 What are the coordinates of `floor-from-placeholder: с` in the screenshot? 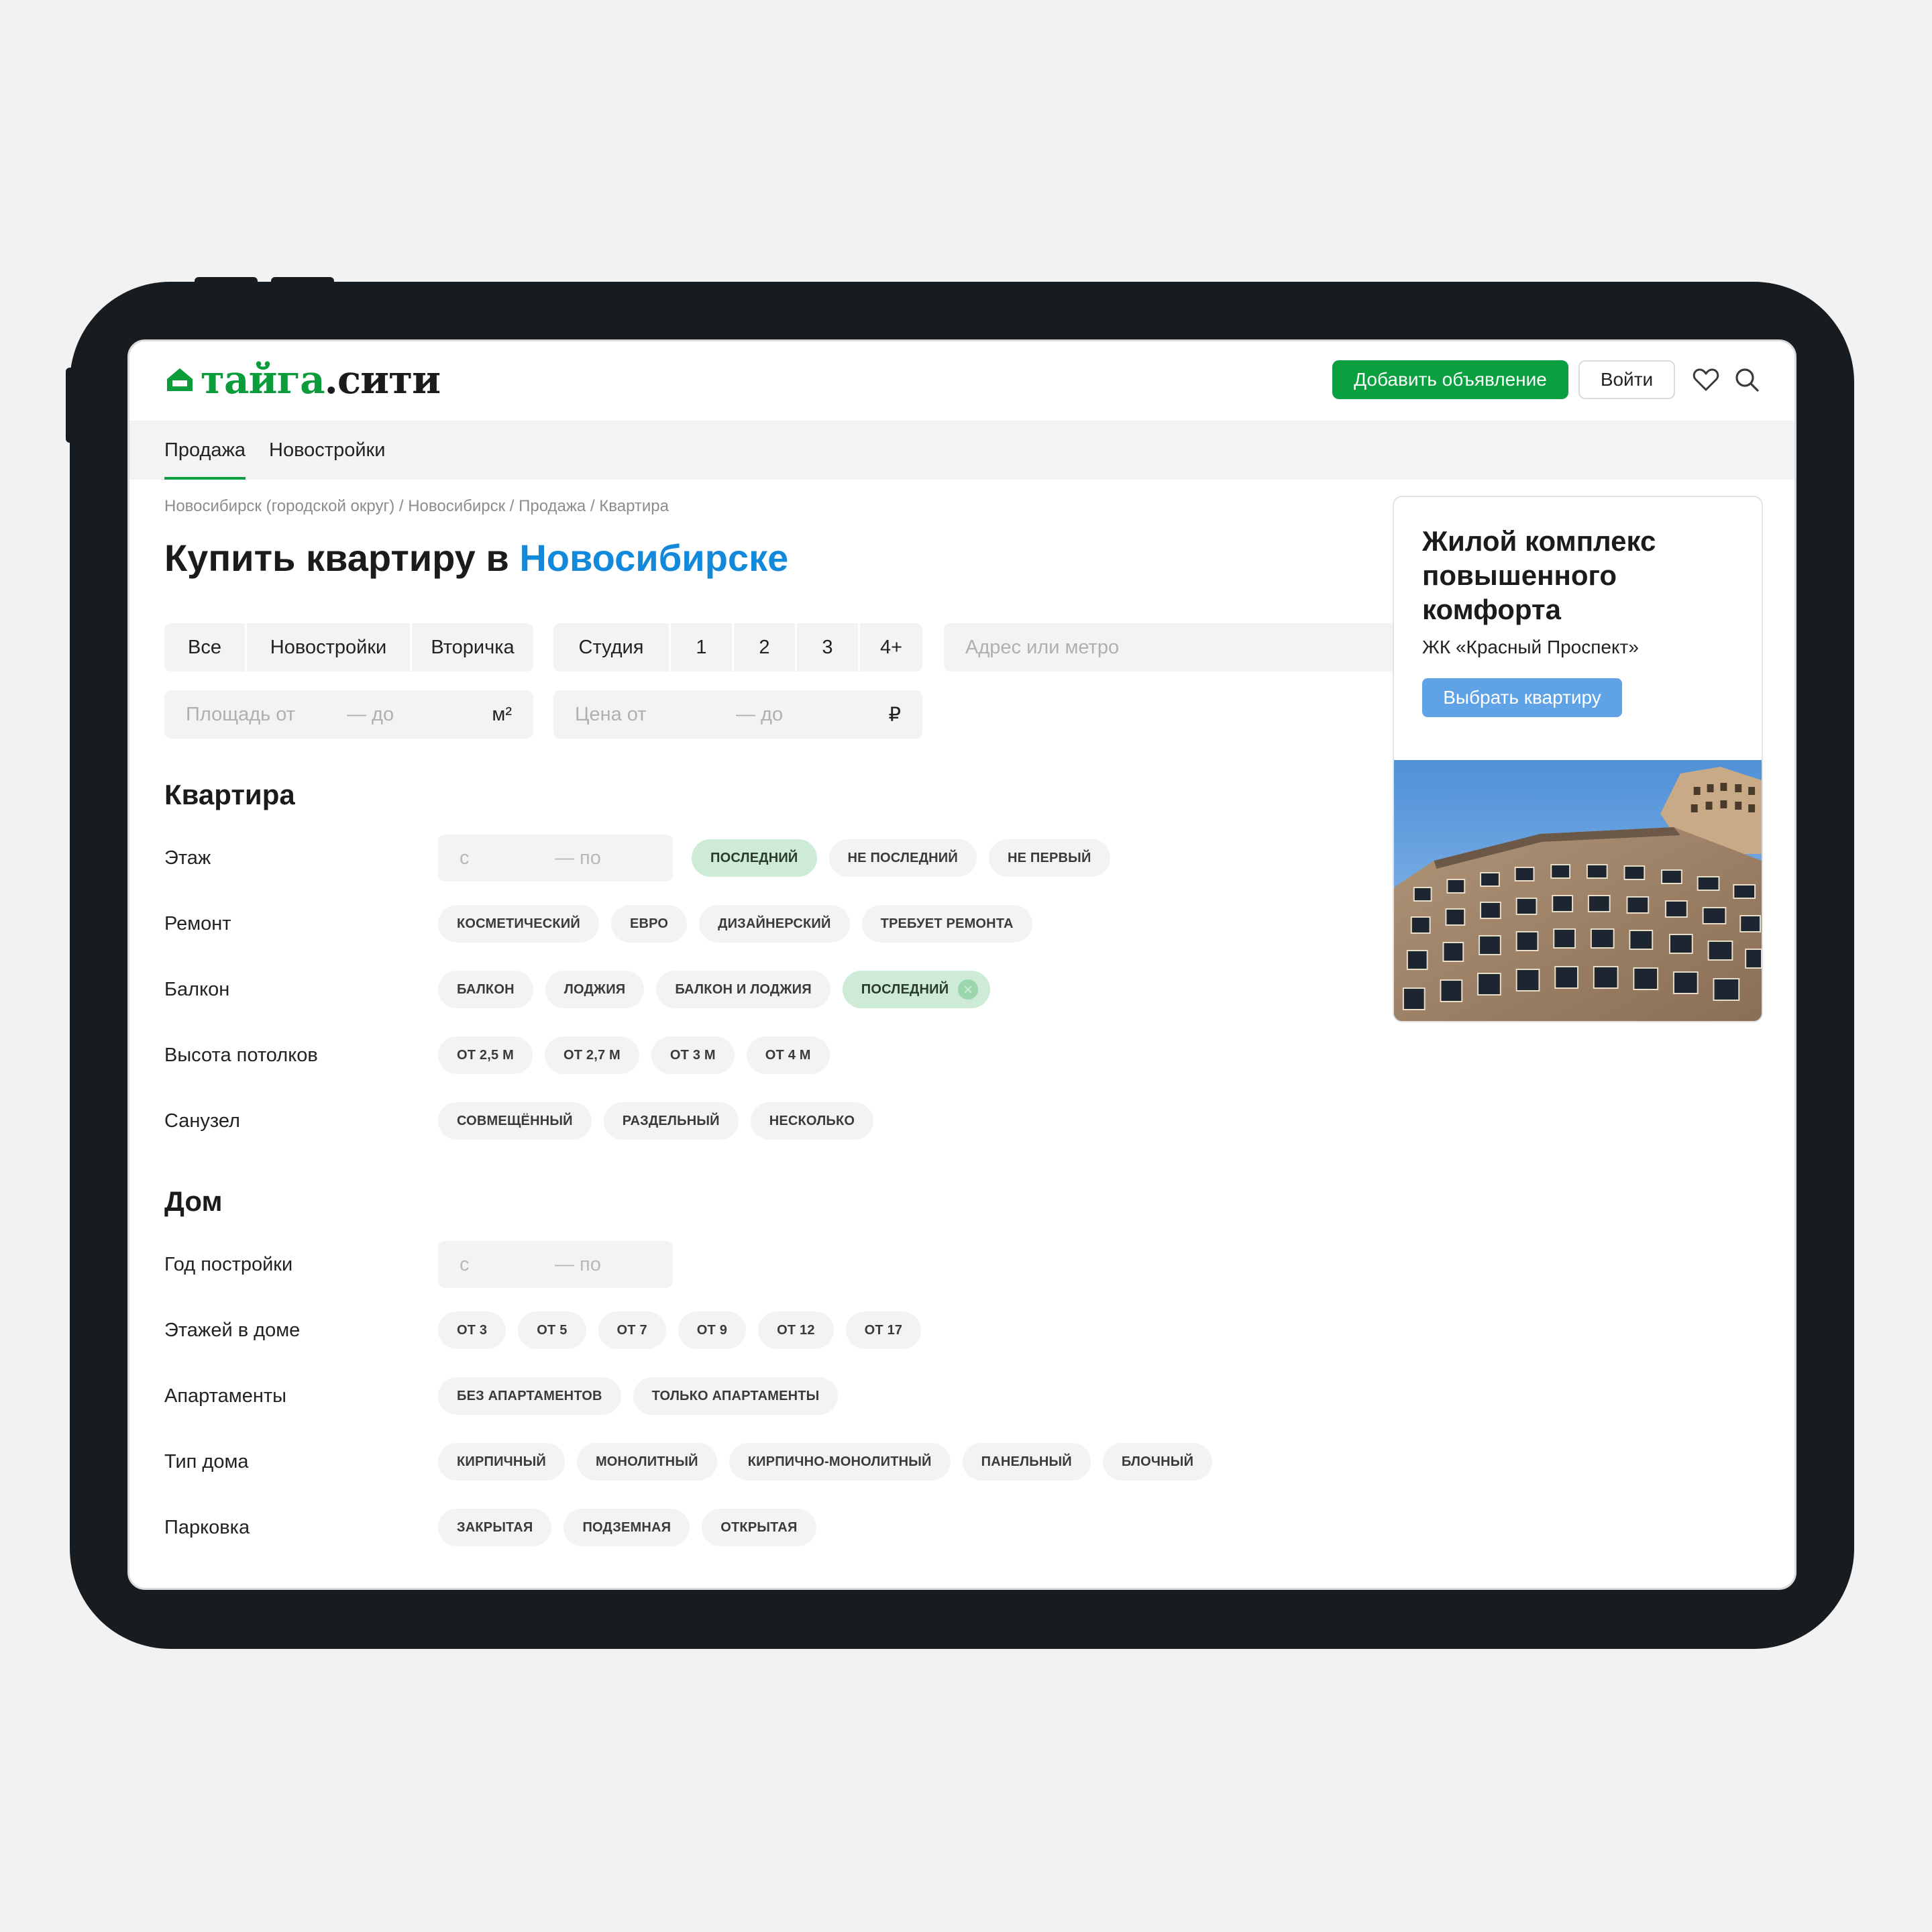 It's located at (465, 858).